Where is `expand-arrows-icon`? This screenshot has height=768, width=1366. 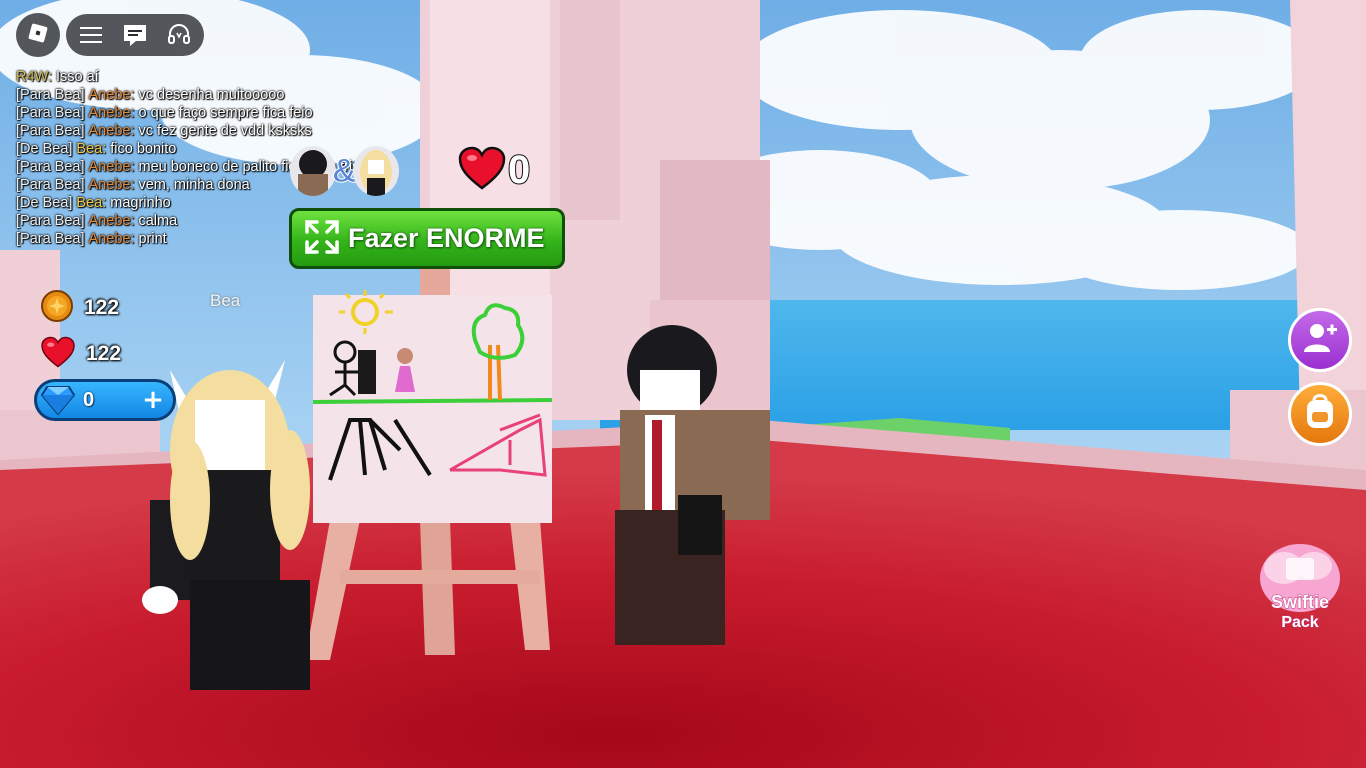 expand-arrows-icon is located at coordinates (322, 239).